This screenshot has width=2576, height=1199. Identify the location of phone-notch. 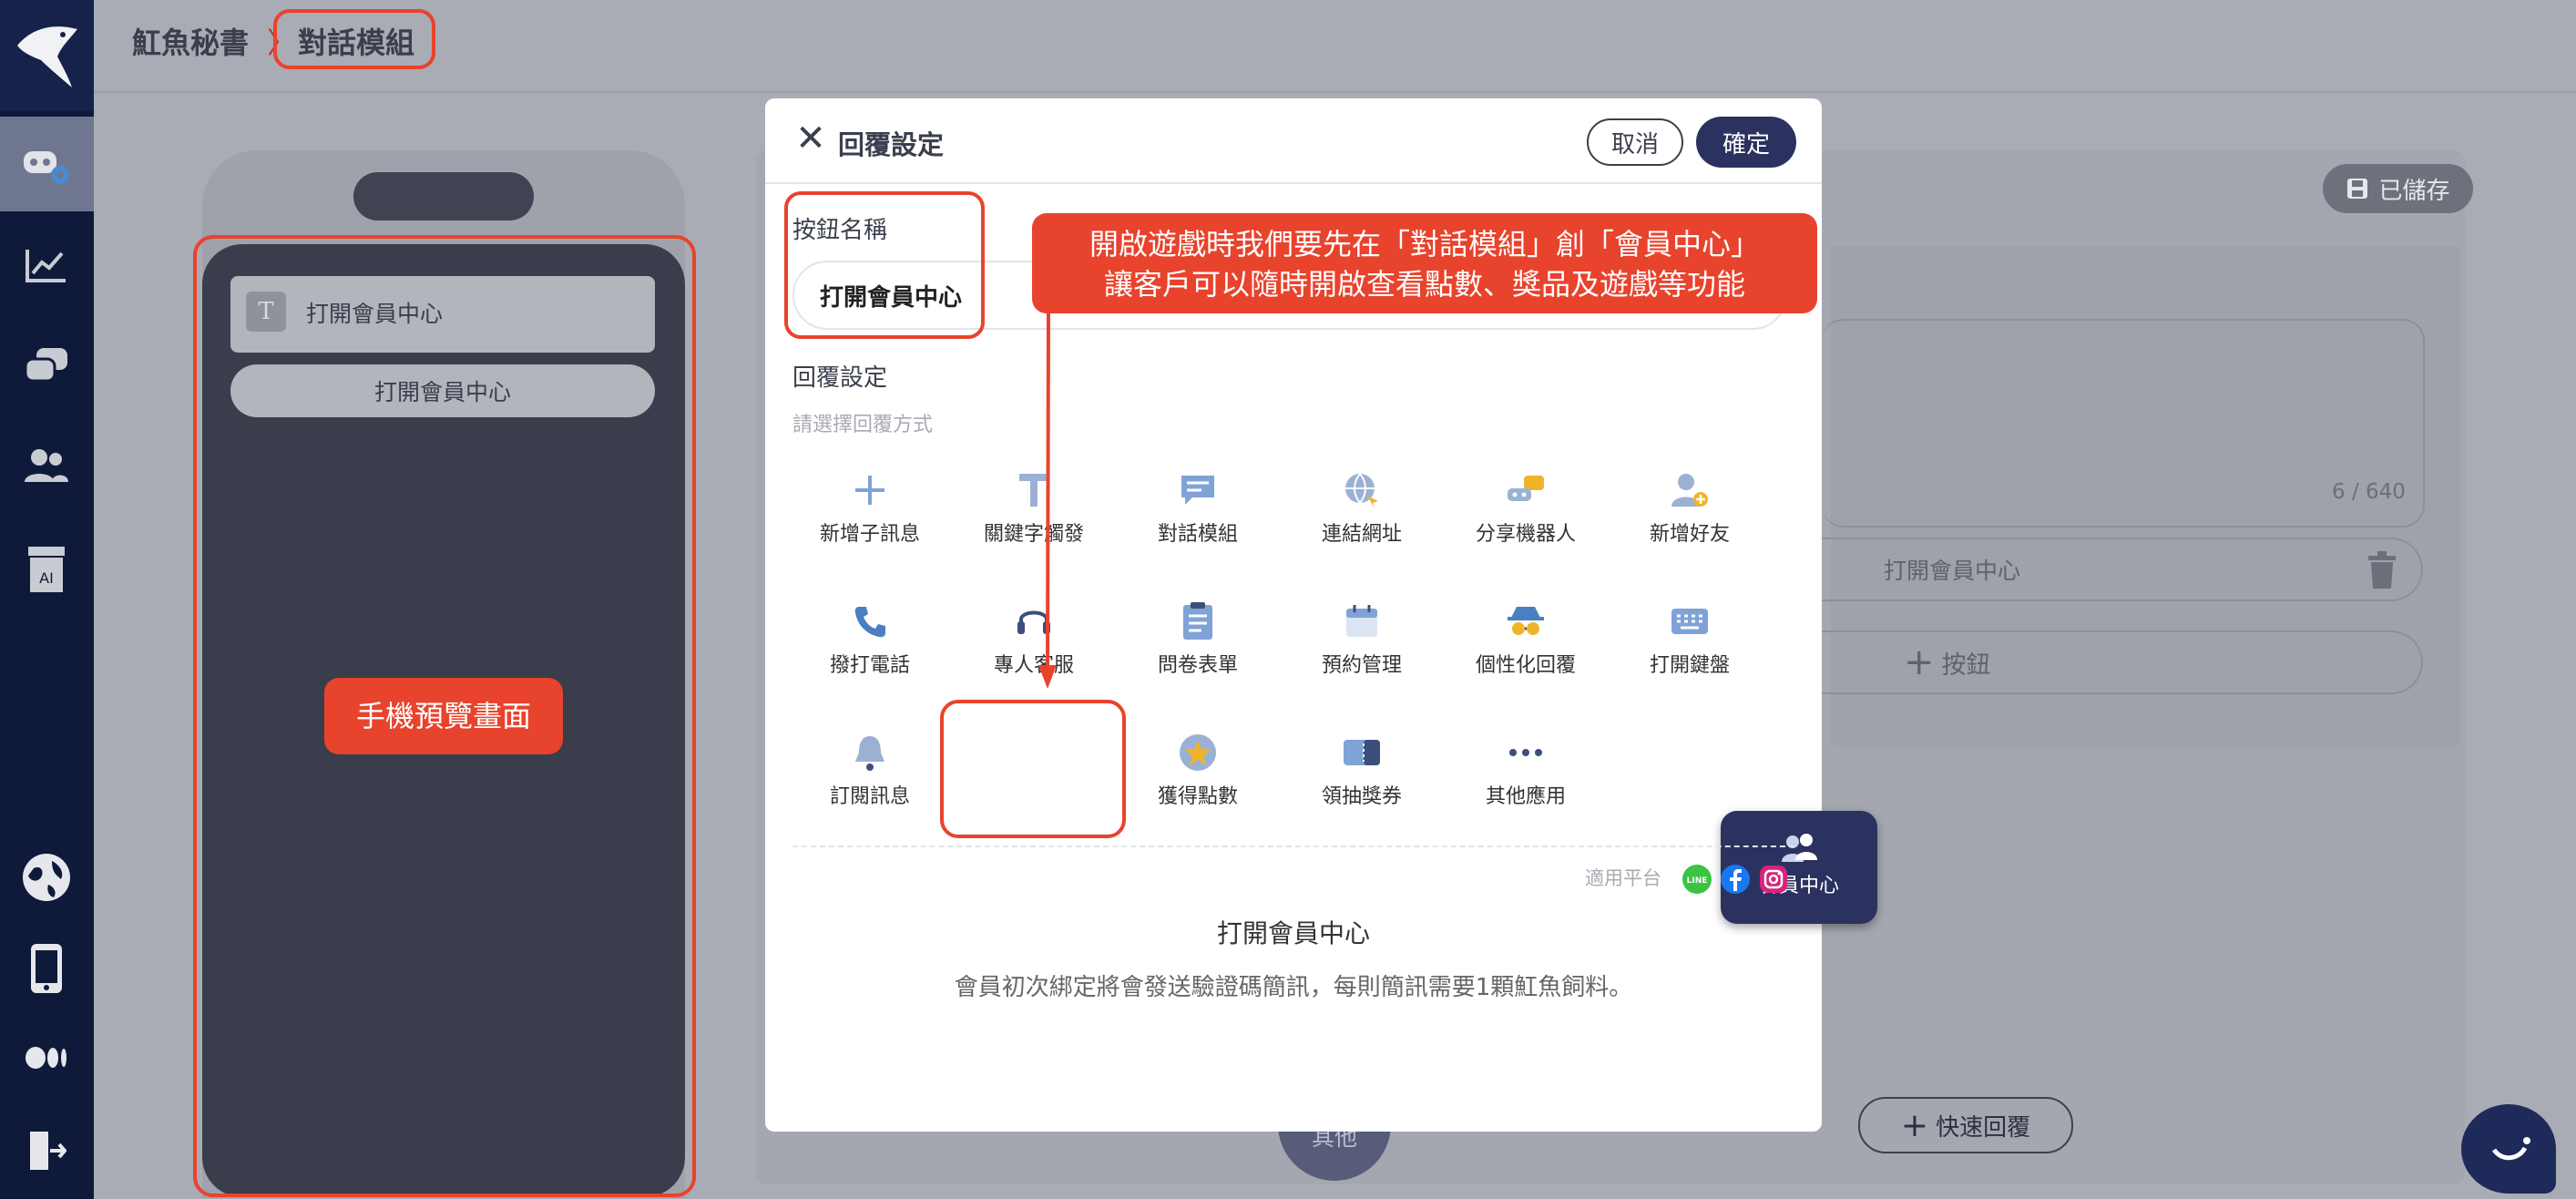
(443, 196).